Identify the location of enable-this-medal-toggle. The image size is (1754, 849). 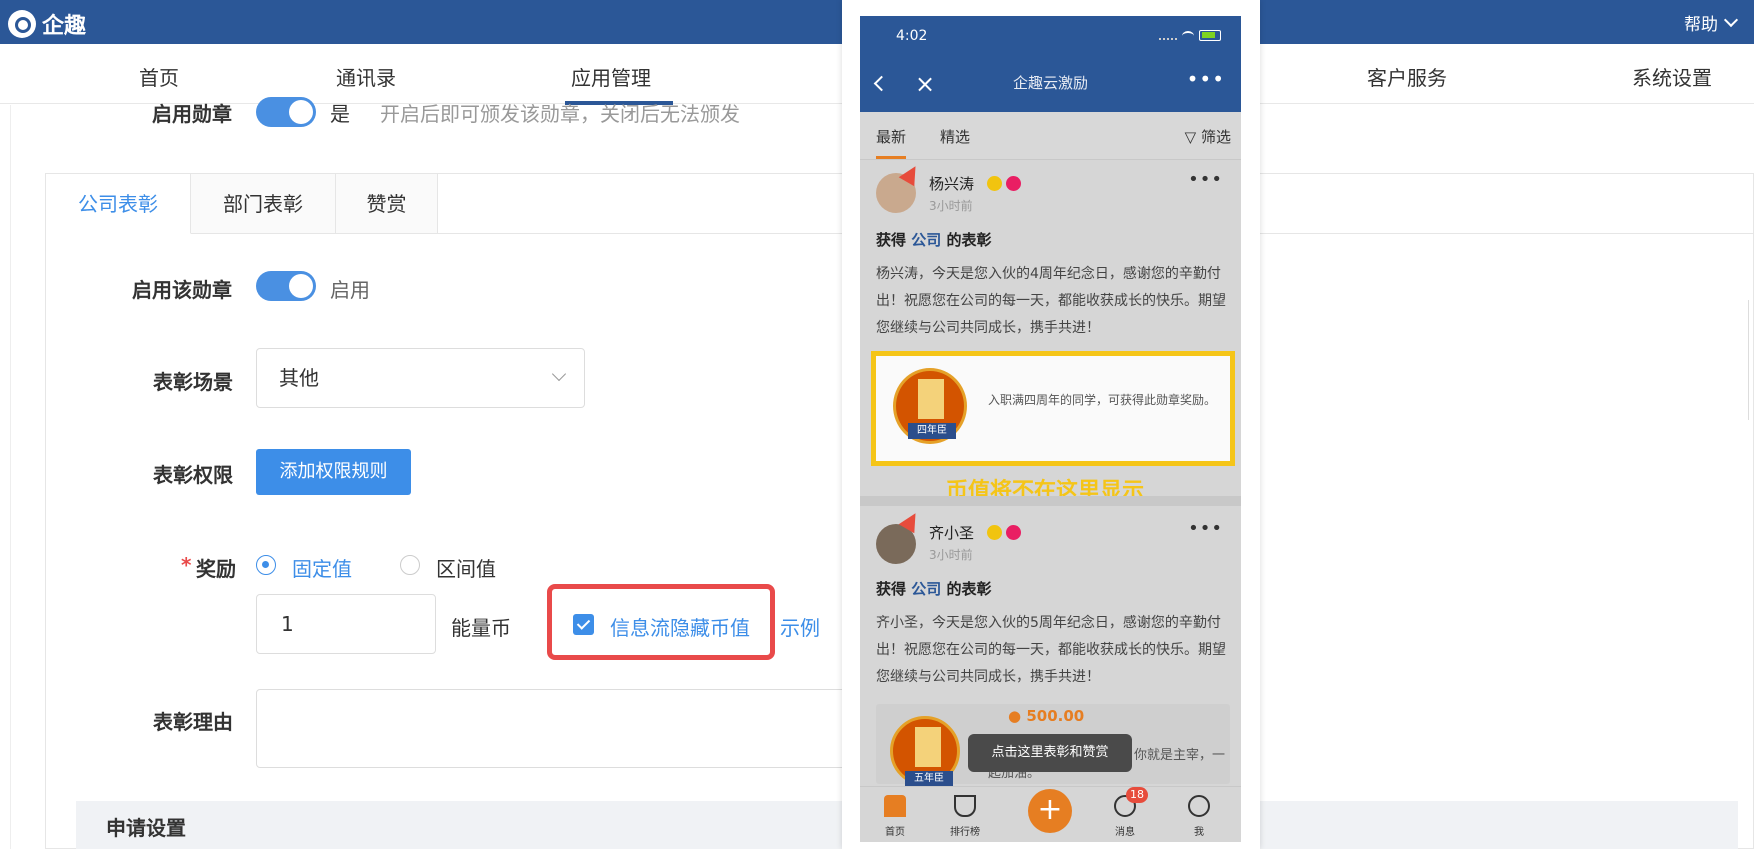
(286, 286).